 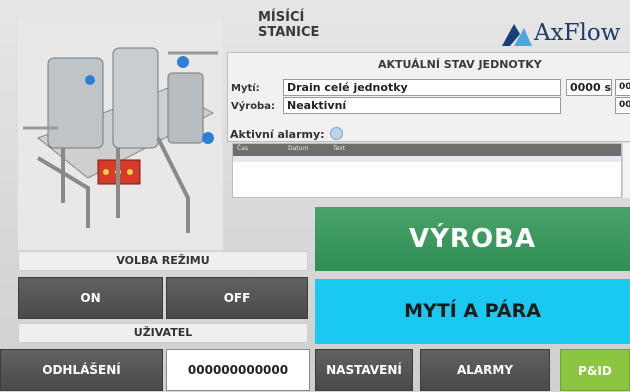 I want to click on myti-status-field: Drain celé jednotky, so click(x=422, y=87).